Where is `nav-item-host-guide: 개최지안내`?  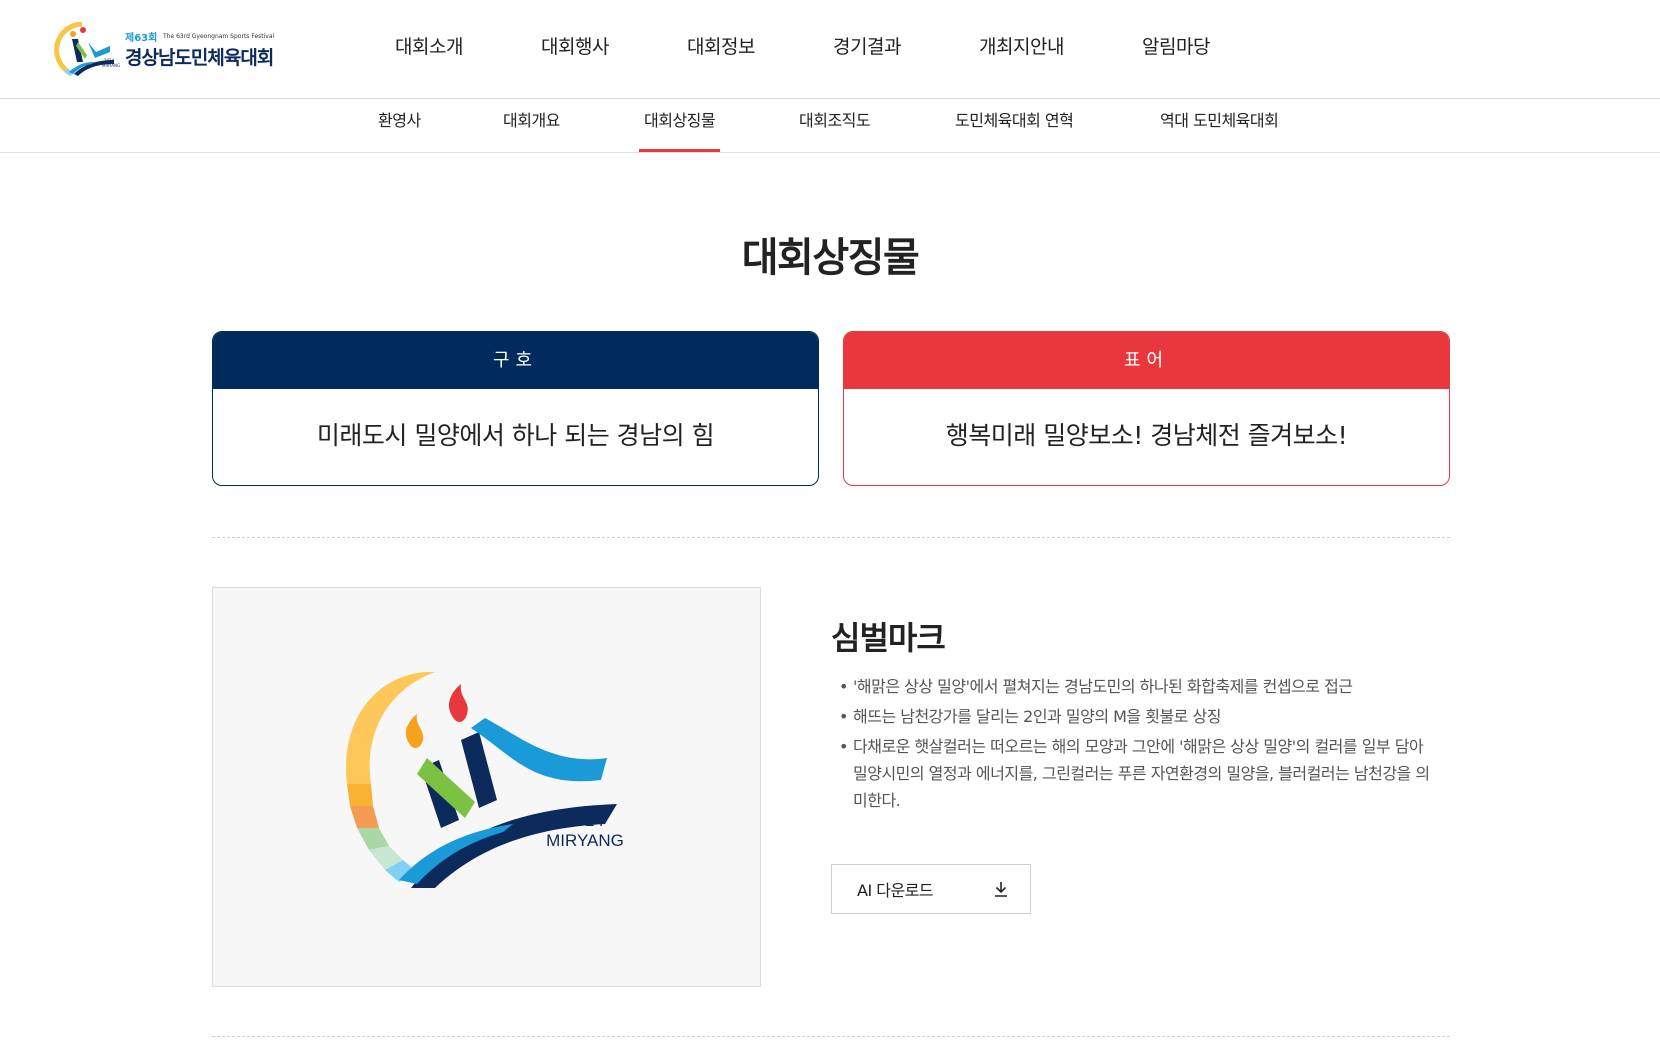
nav-item-host-guide: 개최지안내 is located at coordinates (1021, 49).